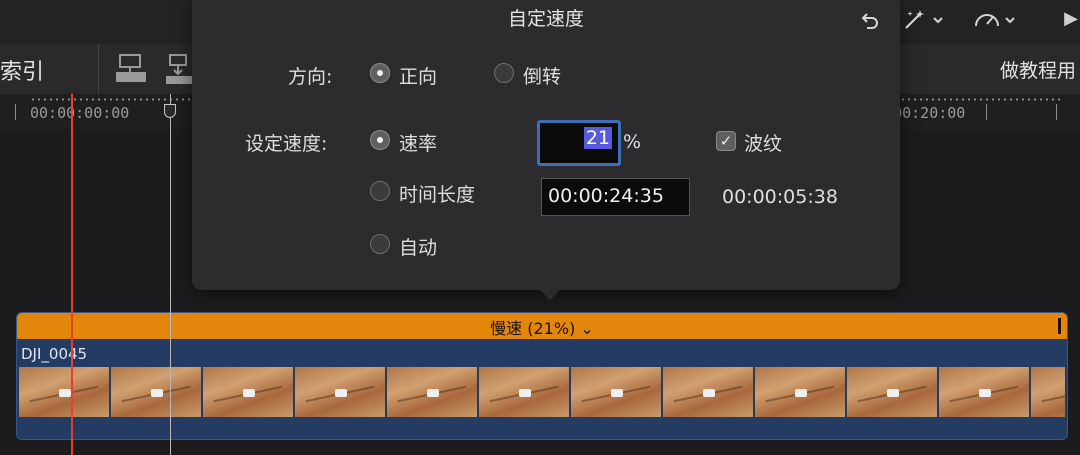  What do you see at coordinates (632, 142) in the screenshot?
I see `percent-sign: %` at bounding box center [632, 142].